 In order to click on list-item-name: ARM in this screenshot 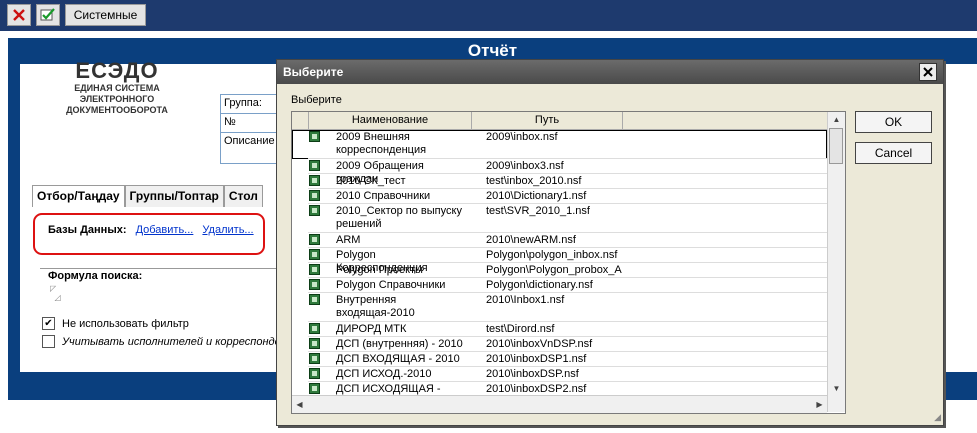, I will do `click(348, 240)`.